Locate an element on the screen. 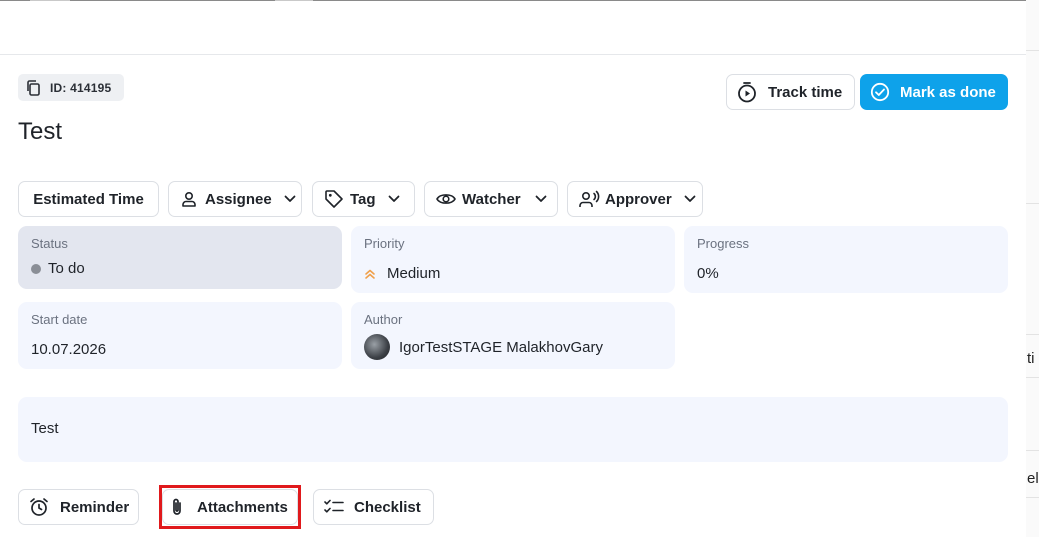 The height and width of the screenshot is (537, 1039). description-text: Test is located at coordinates (45, 428).